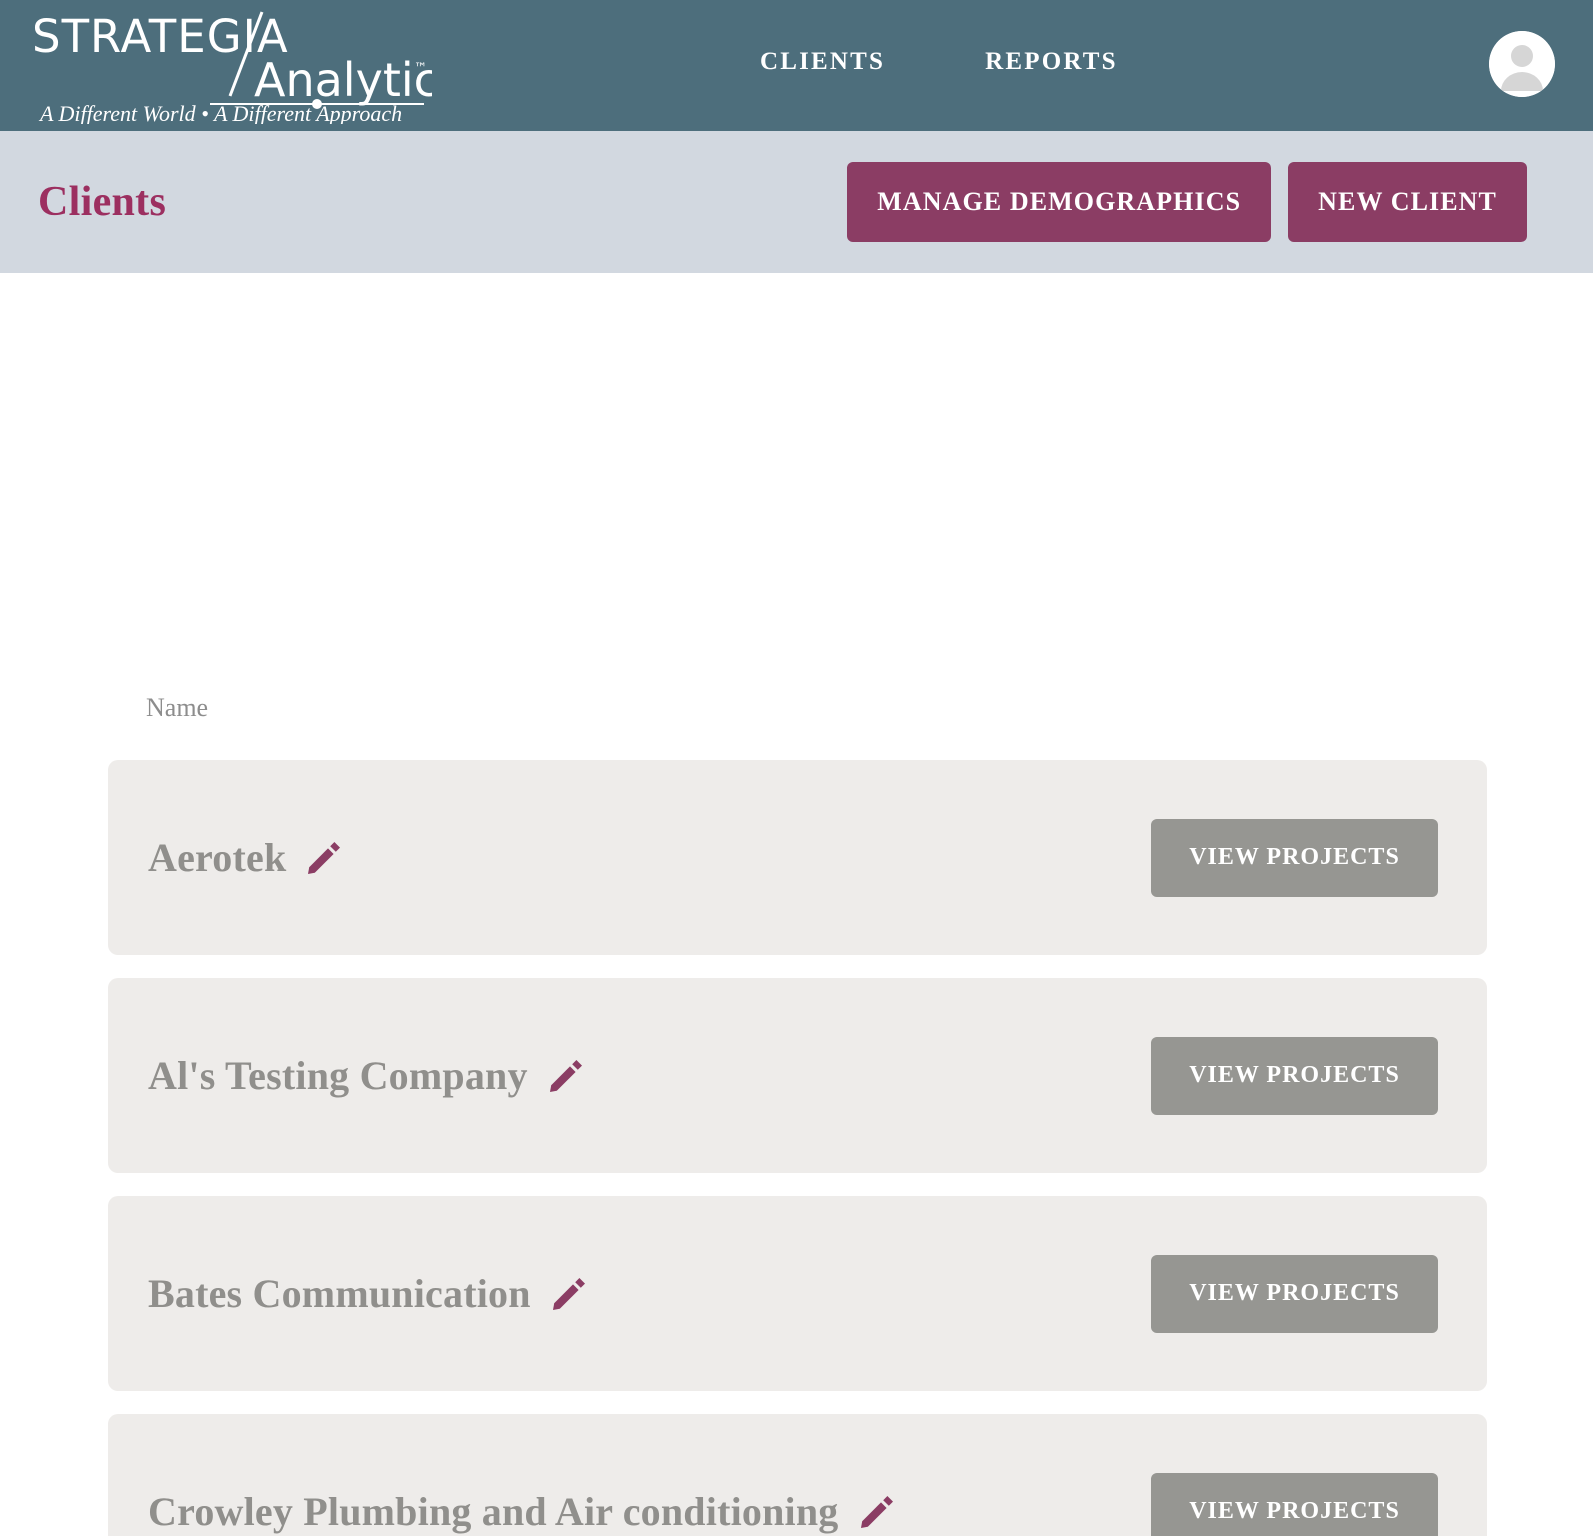 The image size is (1593, 1536). Describe the element at coordinates (493, 1511) in the screenshot. I see `client-name: Crowley Plumbing and Air conditioning` at that location.